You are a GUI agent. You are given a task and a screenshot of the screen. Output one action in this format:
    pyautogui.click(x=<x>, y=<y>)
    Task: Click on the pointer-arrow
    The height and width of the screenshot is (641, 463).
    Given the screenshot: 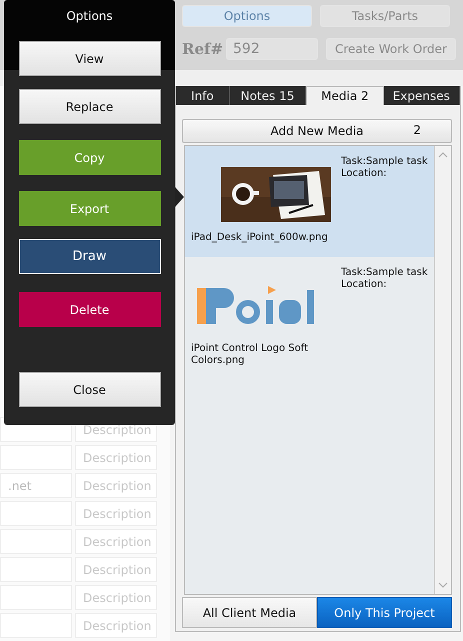 What is the action you would take?
    pyautogui.click(x=179, y=197)
    